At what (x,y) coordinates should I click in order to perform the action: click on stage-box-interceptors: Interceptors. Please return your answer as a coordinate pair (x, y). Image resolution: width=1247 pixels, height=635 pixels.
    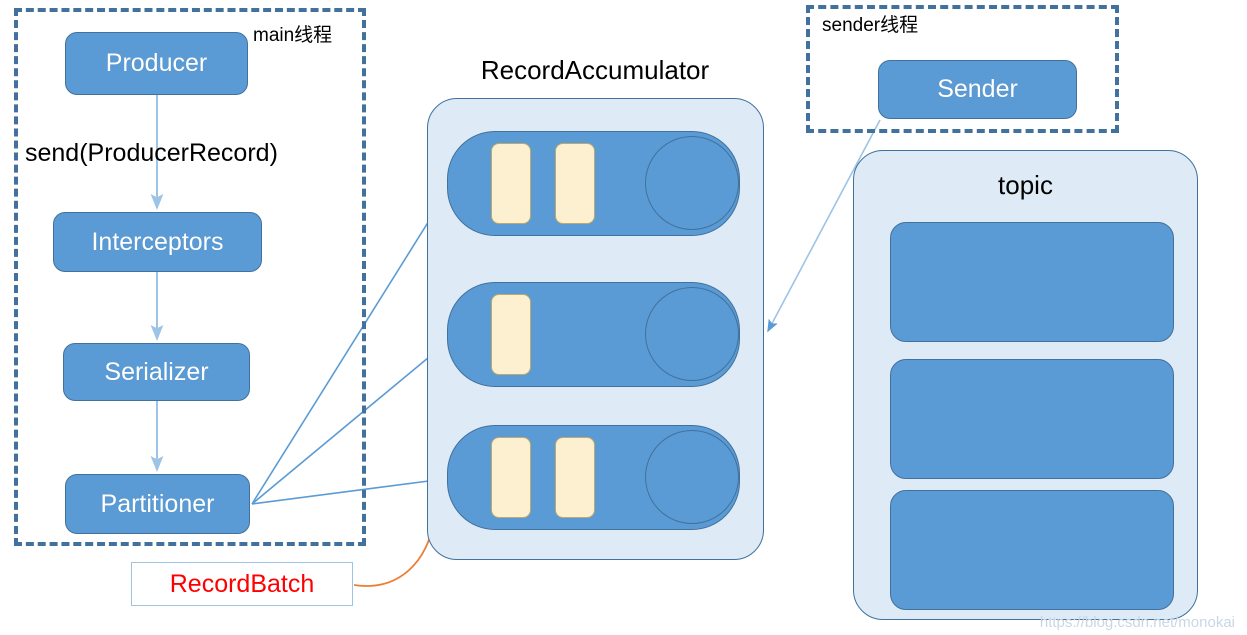
    Looking at the image, I should click on (157, 242).